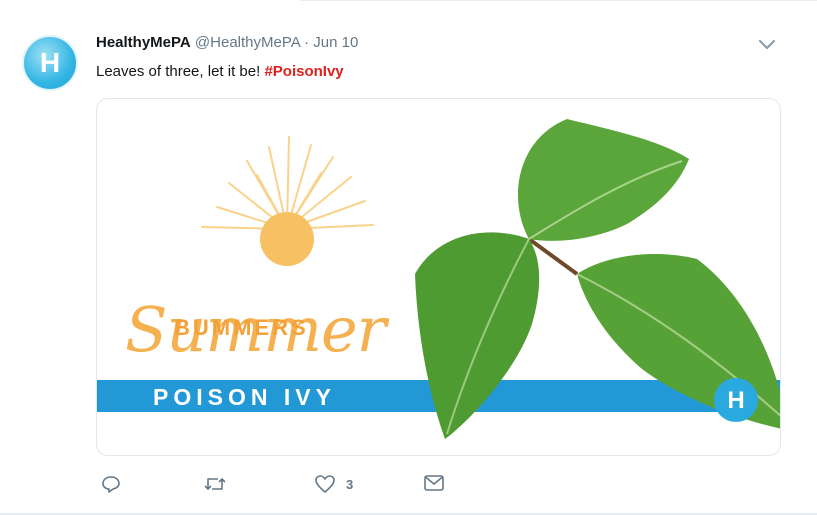 Image resolution: width=817 pixels, height=515 pixels. Describe the element at coordinates (350, 484) in the screenshot. I see `like-count: 3` at that location.